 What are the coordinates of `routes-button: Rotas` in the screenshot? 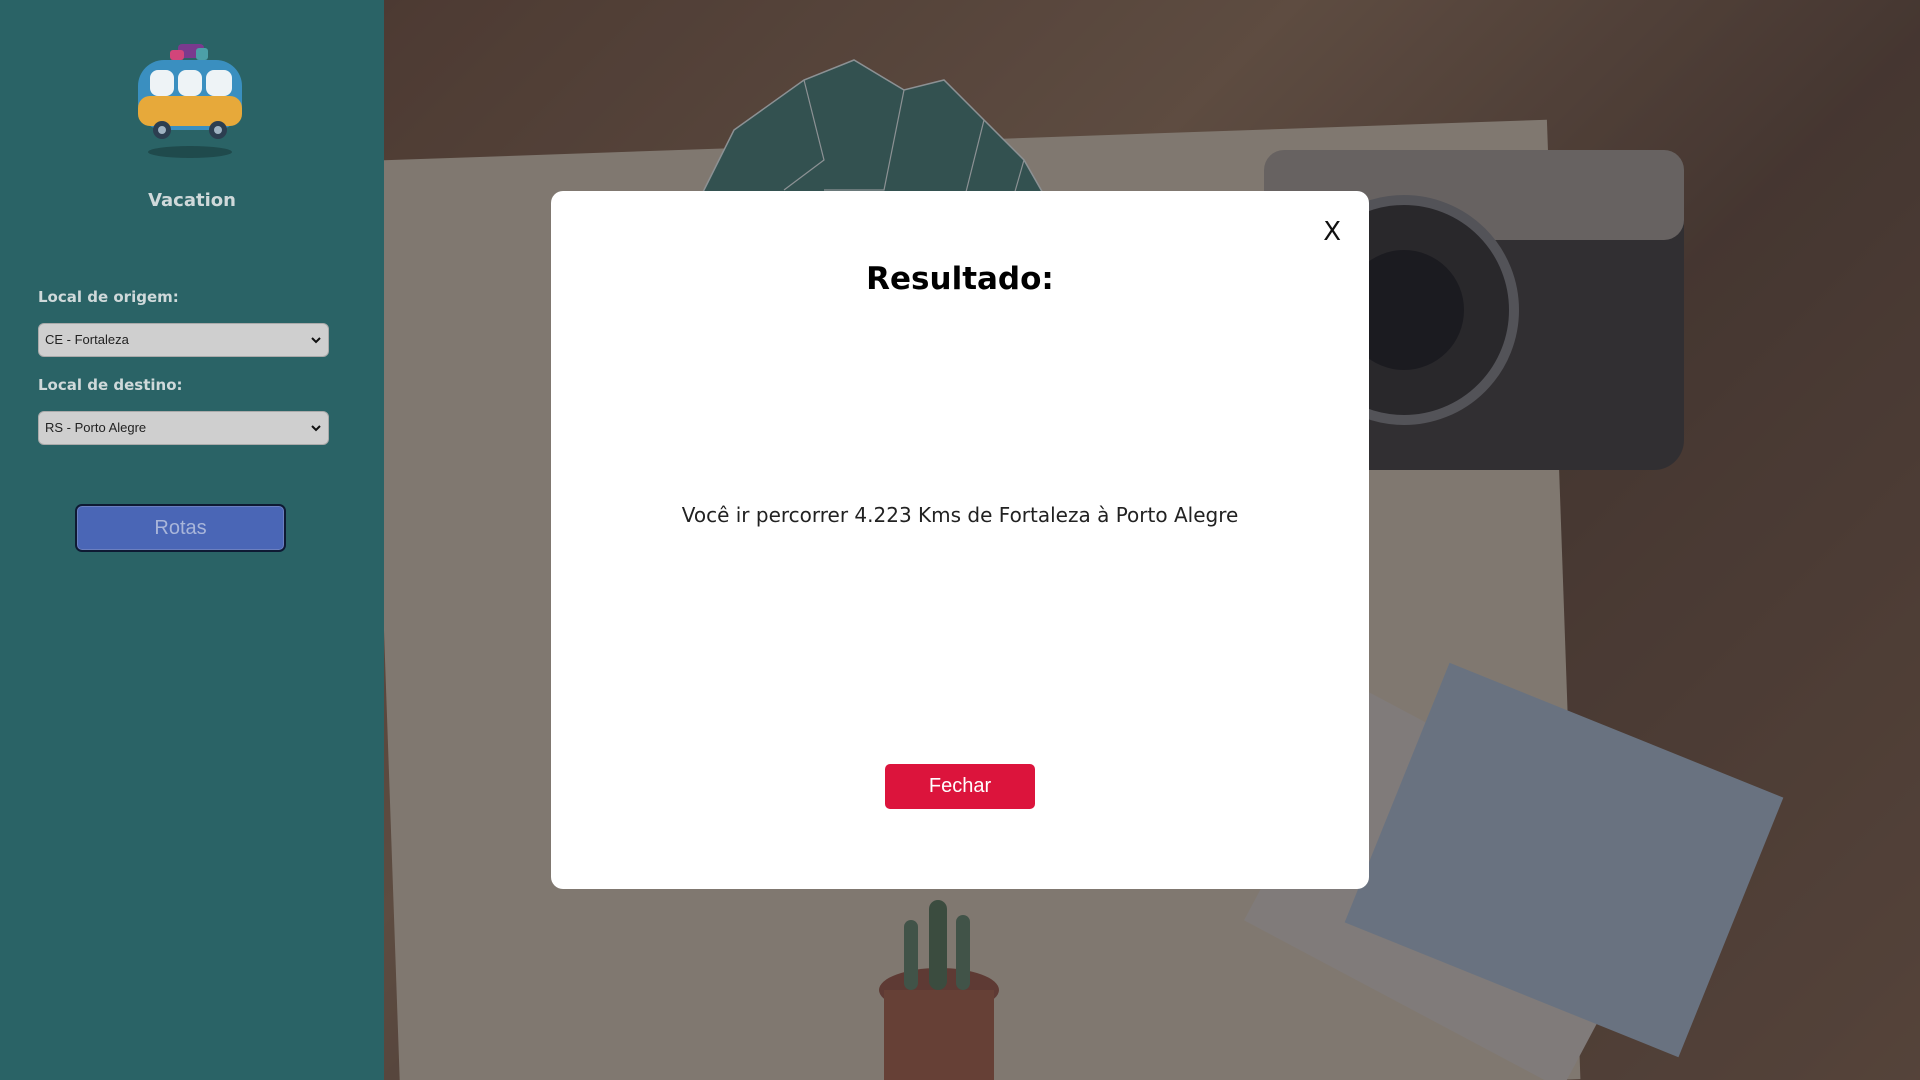 It's located at (180, 528).